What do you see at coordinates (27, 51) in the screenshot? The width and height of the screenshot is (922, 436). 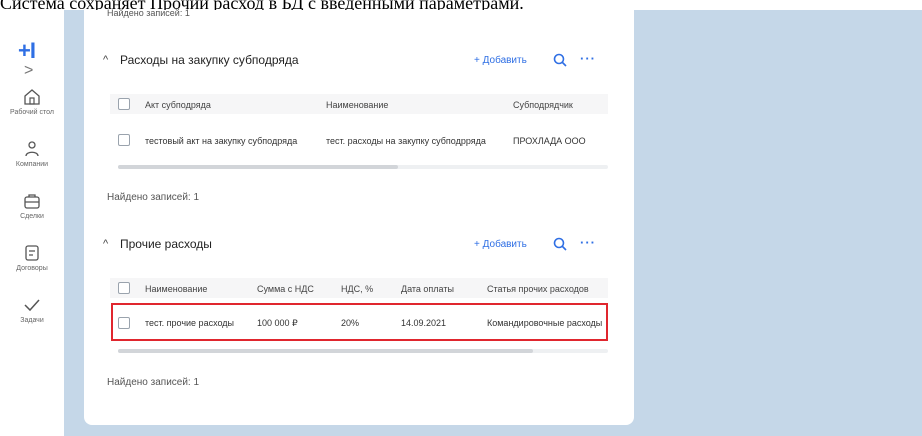 I see `app-logo: +I` at bounding box center [27, 51].